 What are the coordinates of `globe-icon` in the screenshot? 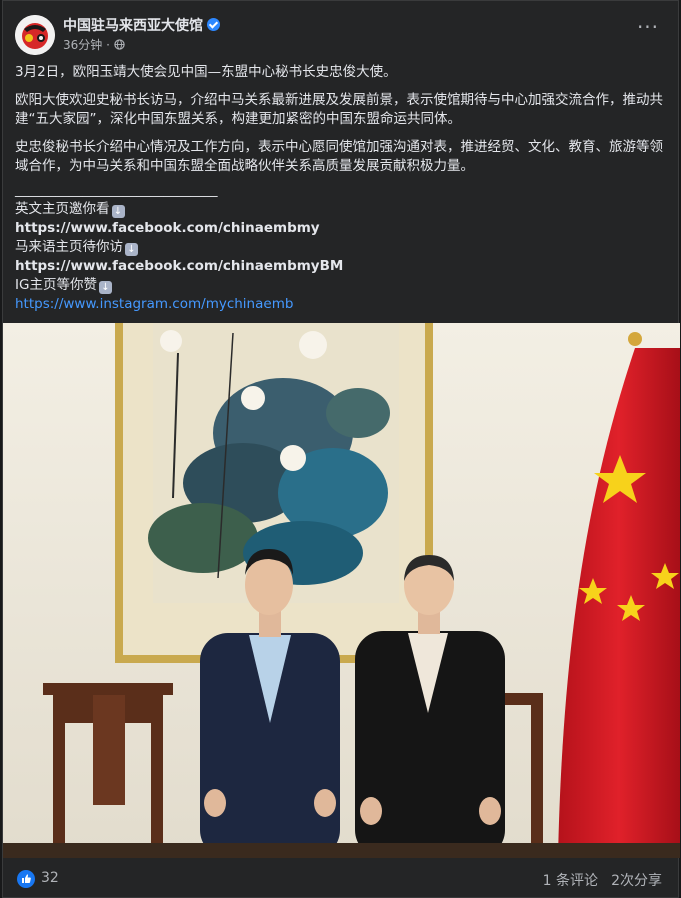 It's located at (119, 44).